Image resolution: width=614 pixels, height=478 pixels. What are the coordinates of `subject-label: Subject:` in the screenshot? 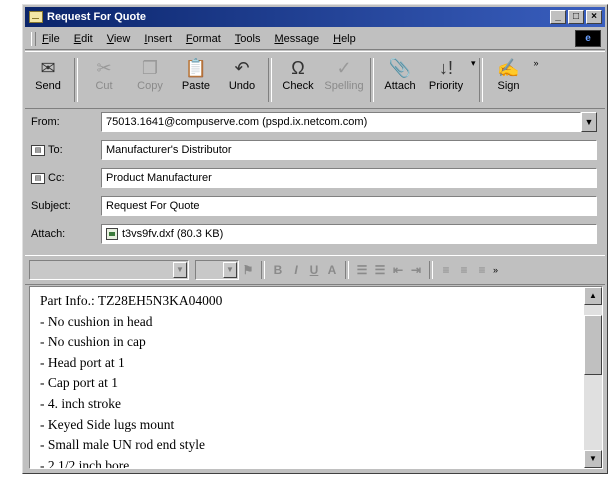 It's located at (51, 206).